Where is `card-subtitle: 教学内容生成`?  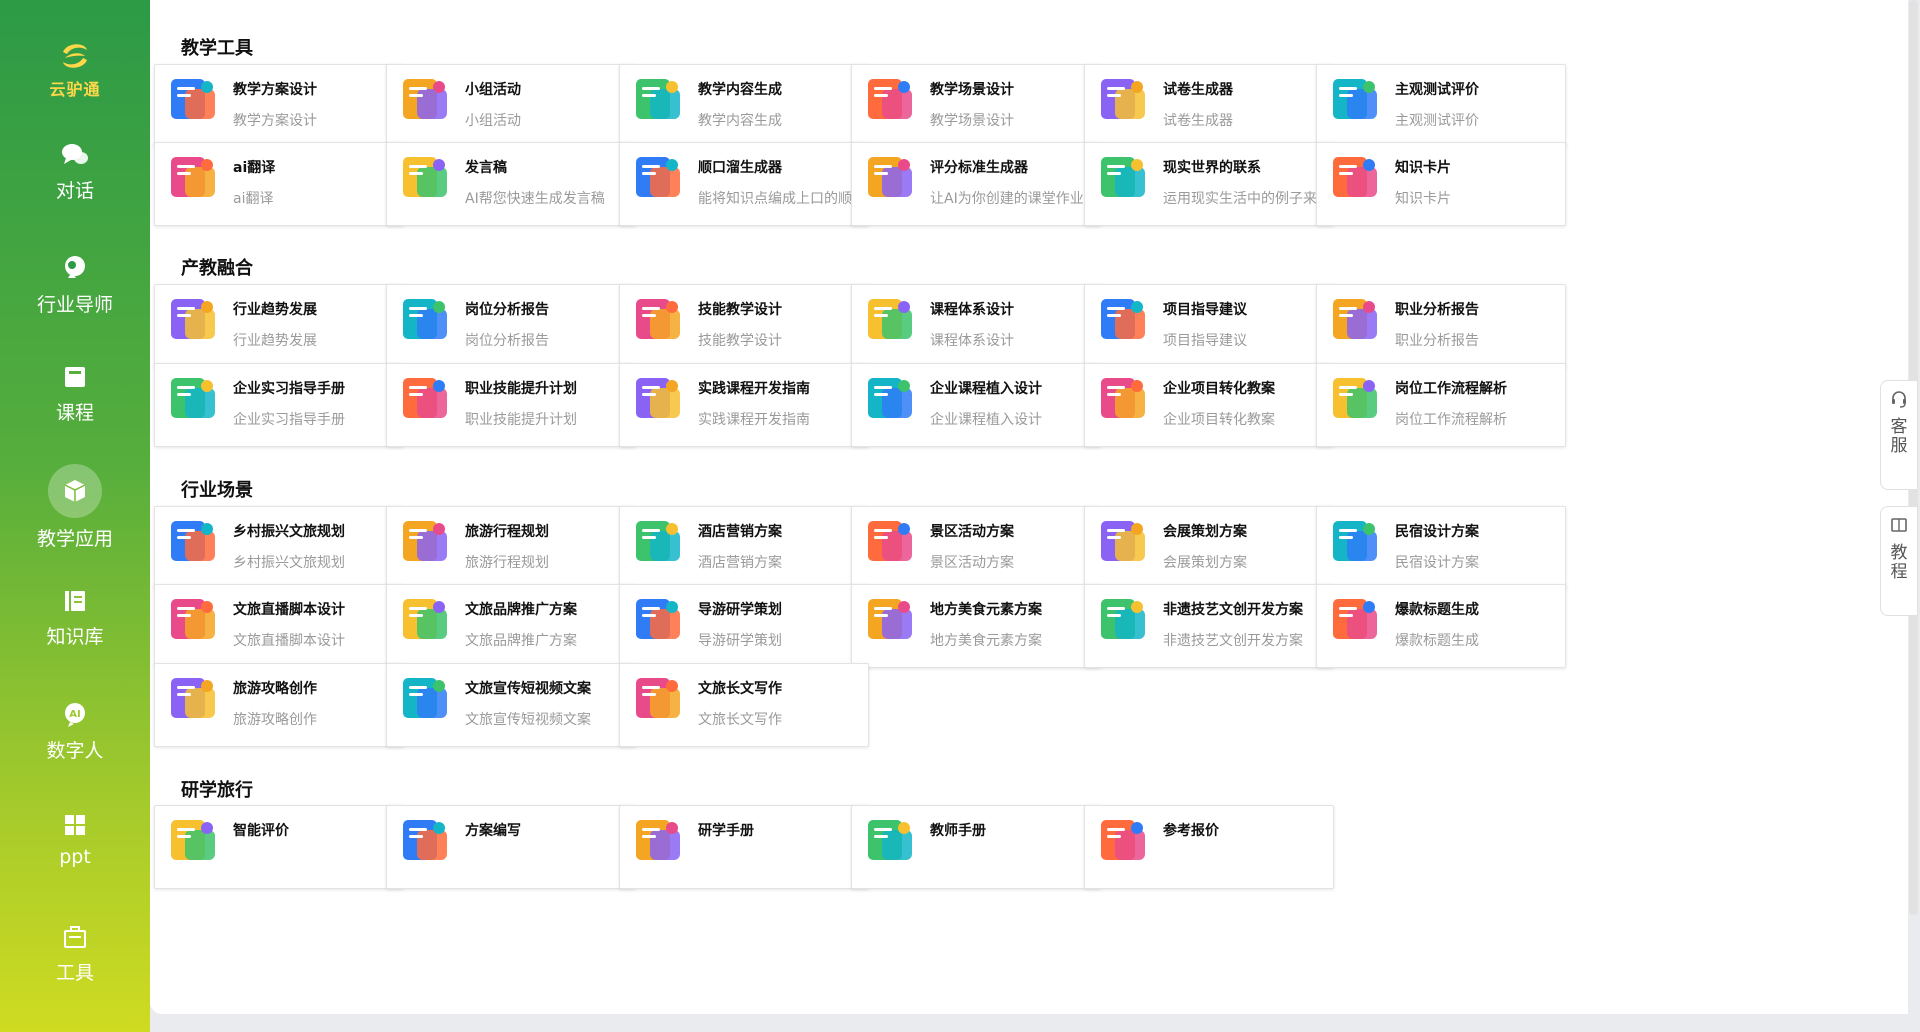 card-subtitle: 教学内容生成 is located at coordinates (740, 121).